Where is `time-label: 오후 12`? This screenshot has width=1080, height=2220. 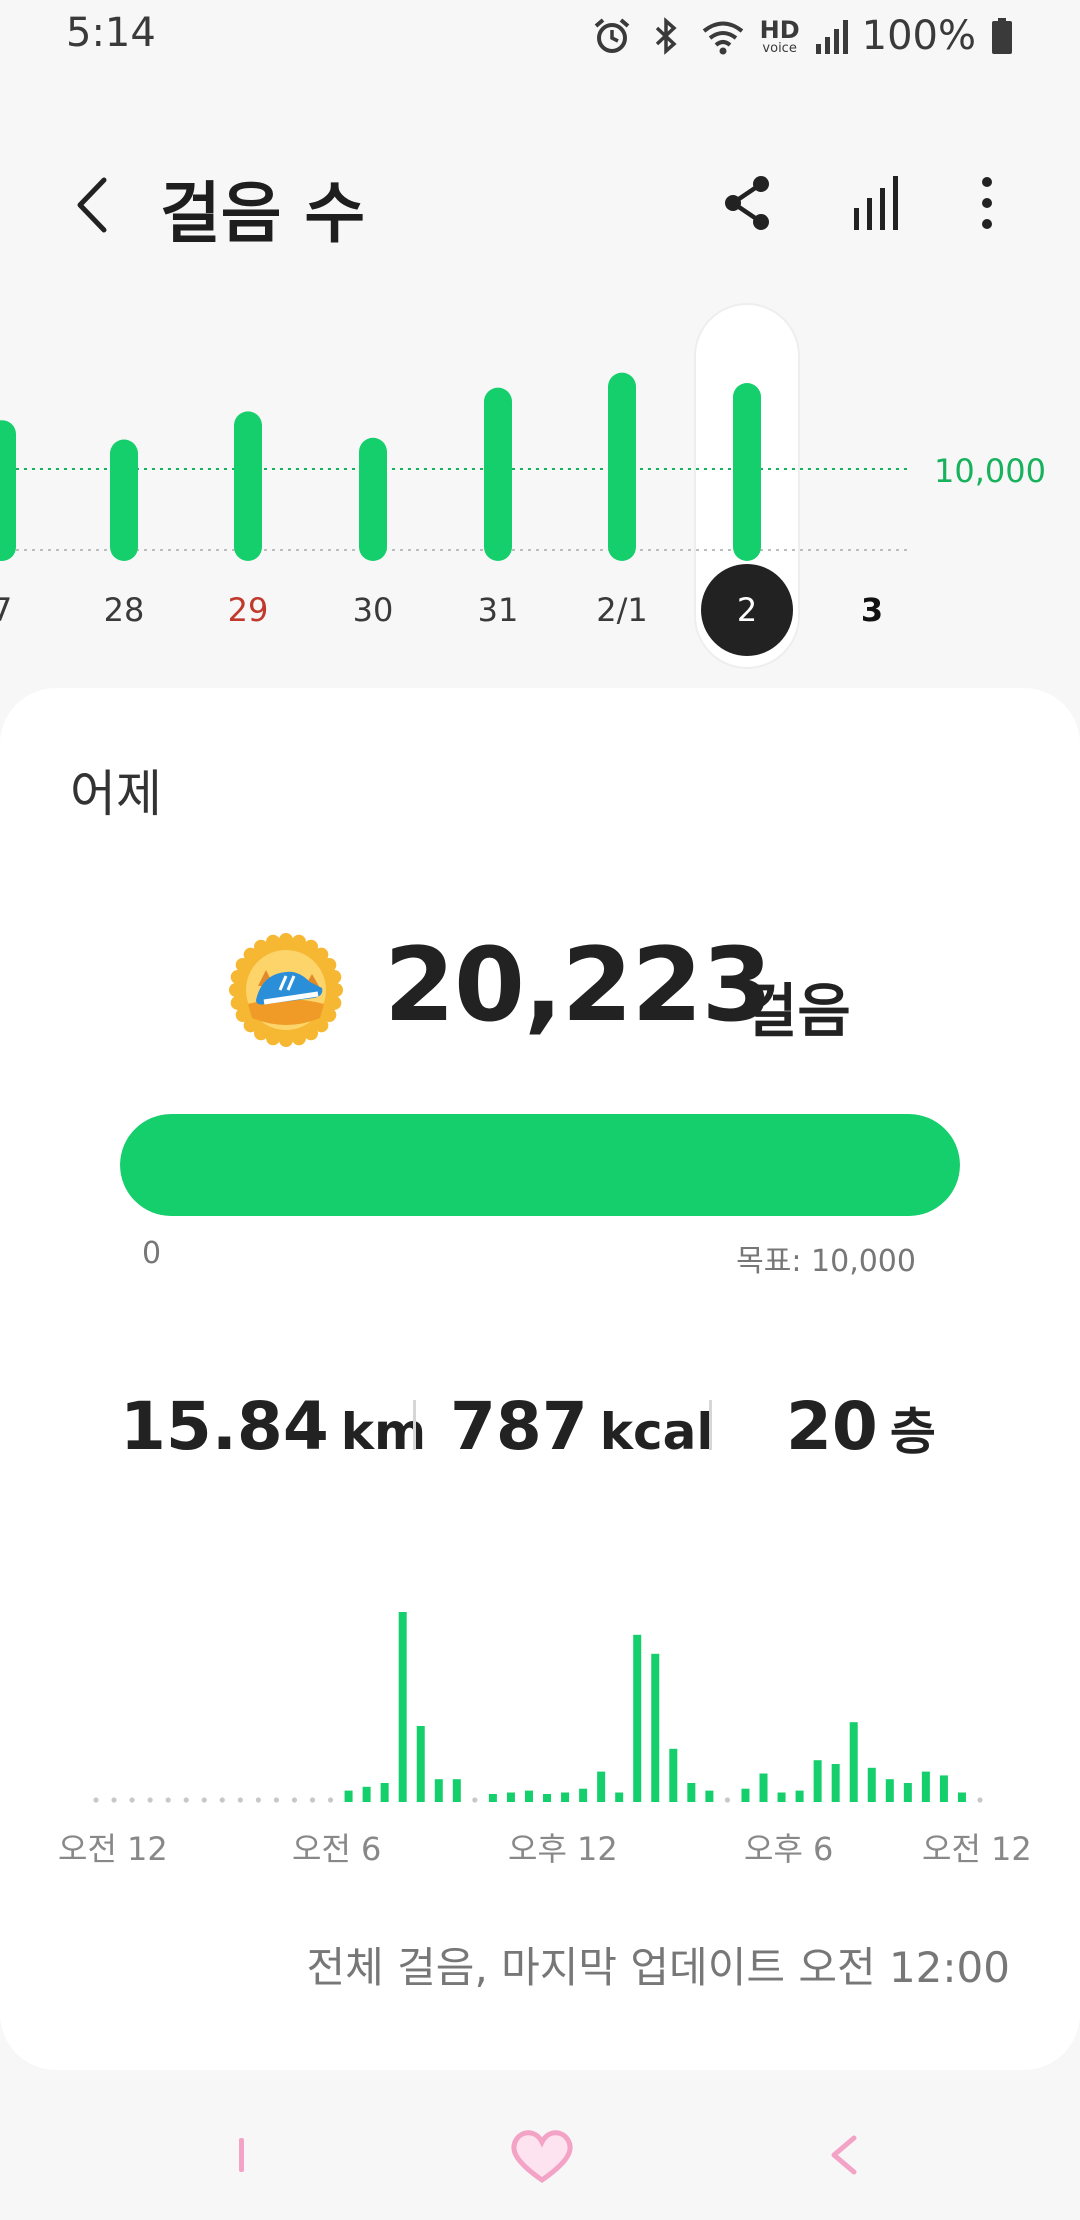
time-label: 오후 12 is located at coordinates (563, 1849).